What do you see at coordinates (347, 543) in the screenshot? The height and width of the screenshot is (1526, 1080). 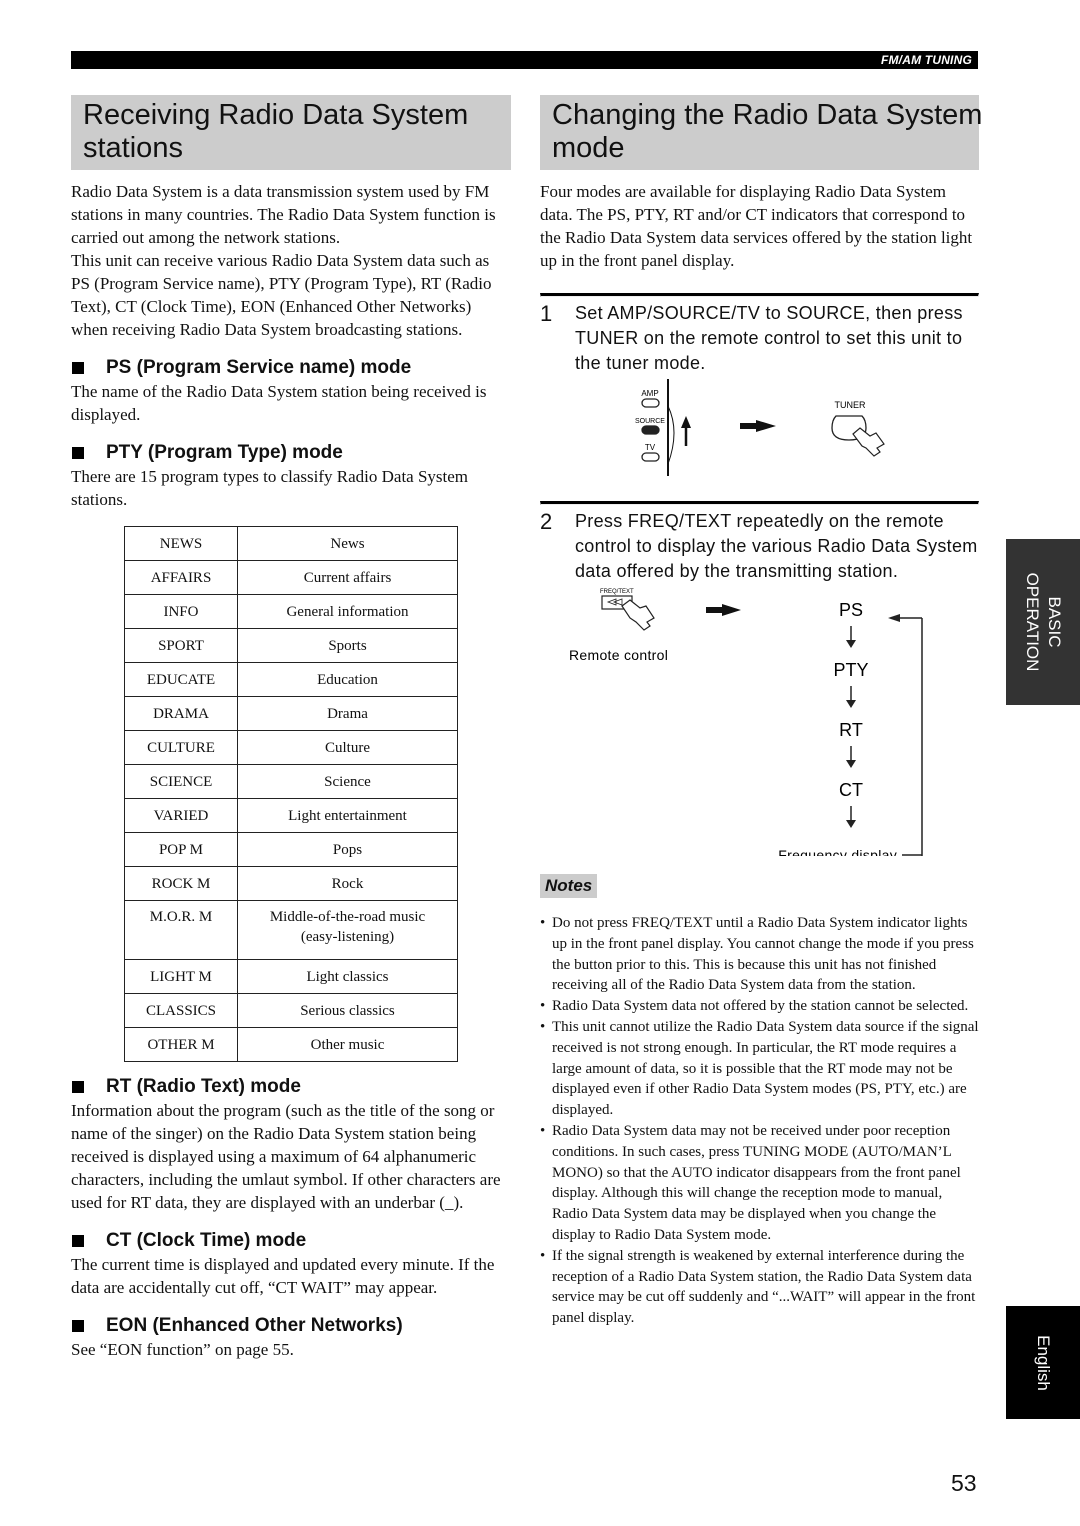 I see `pty-description-cell: News` at bounding box center [347, 543].